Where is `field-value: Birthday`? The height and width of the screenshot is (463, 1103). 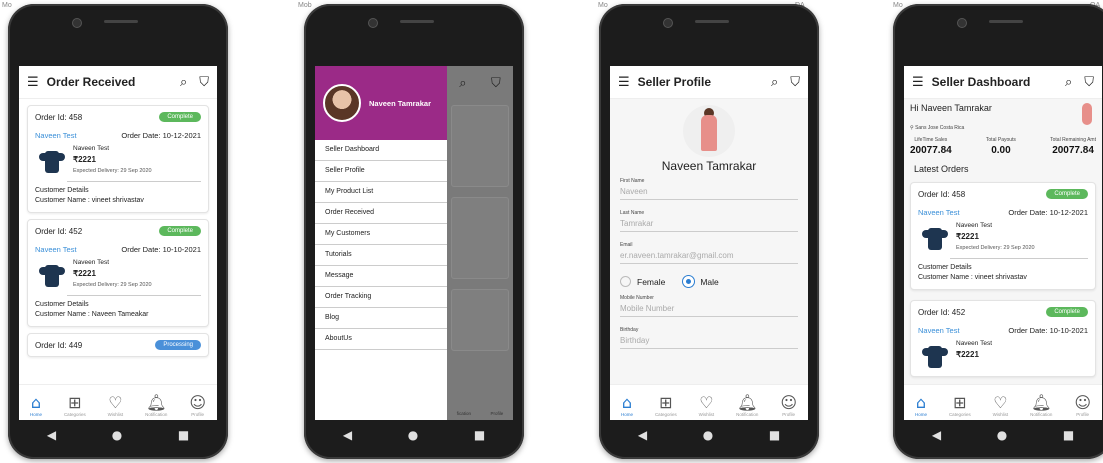
field-value: Birthday is located at coordinates (635, 340).